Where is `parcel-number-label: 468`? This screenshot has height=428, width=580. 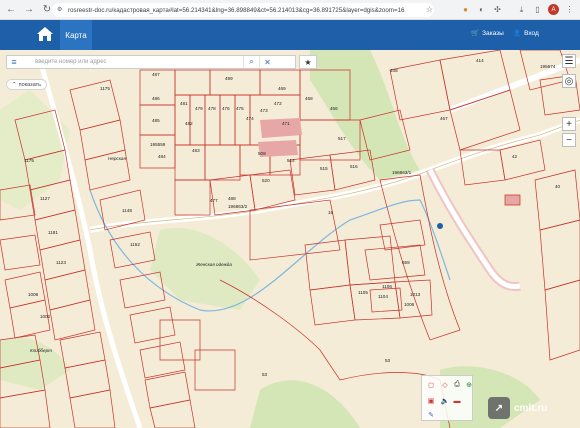
parcel-number-label: 468 is located at coordinates (309, 98).